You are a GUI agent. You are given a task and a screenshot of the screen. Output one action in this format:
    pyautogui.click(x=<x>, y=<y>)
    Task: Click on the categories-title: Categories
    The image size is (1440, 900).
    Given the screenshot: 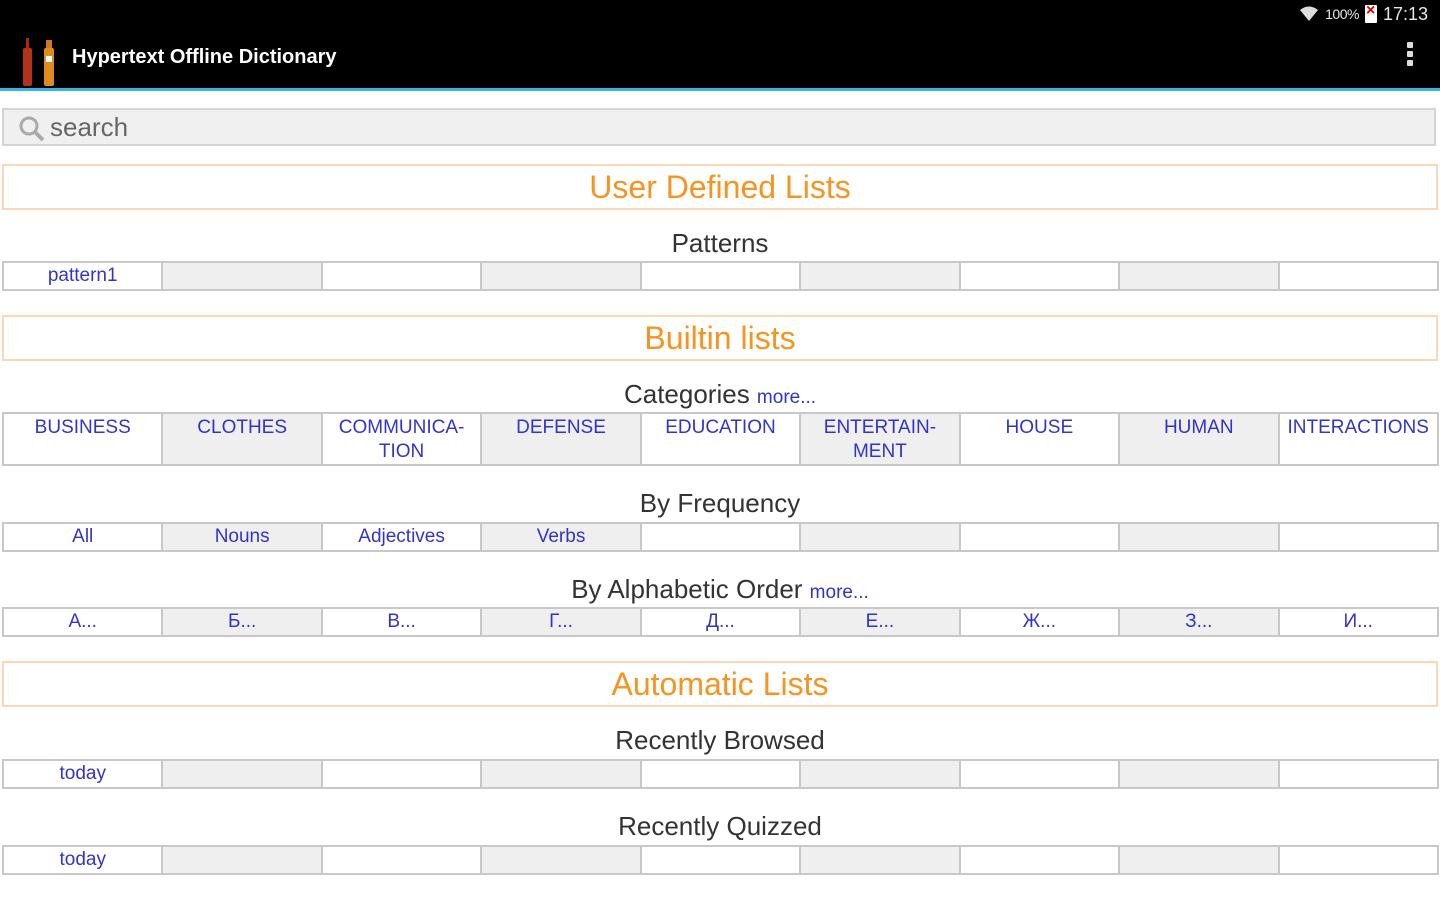 What is the action you would take?
    pyautogui.click(x=686, y=394)
    